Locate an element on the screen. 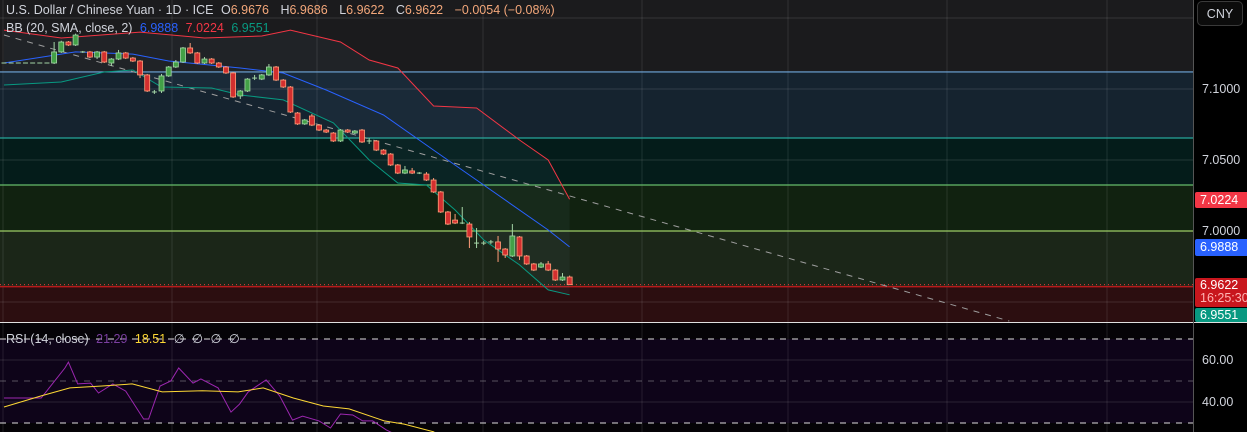  rsi-na-1: ∅ is located at coordinates (179, 339).